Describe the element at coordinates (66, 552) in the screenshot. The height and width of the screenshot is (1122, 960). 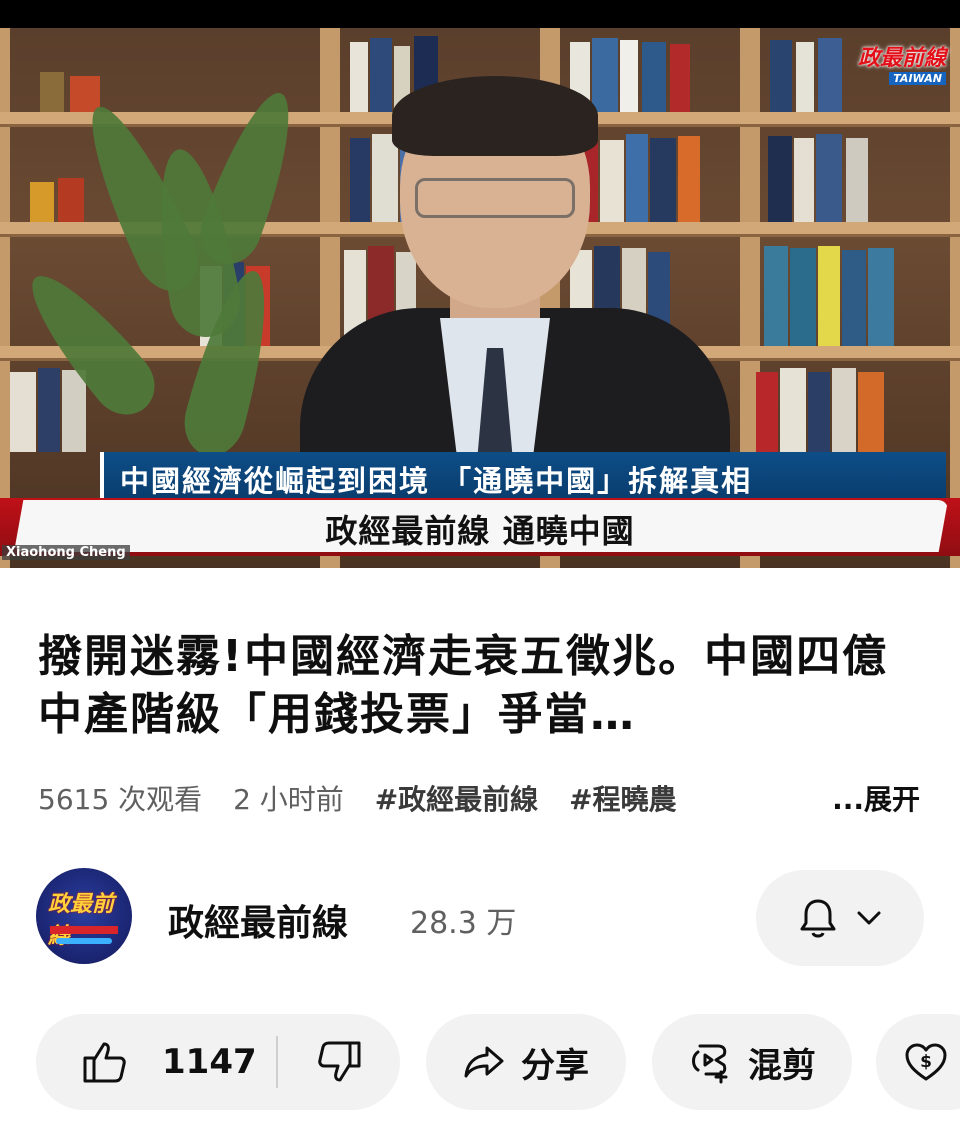
I see `presenter-name-tag: Xiaohong Cheng` at that location.